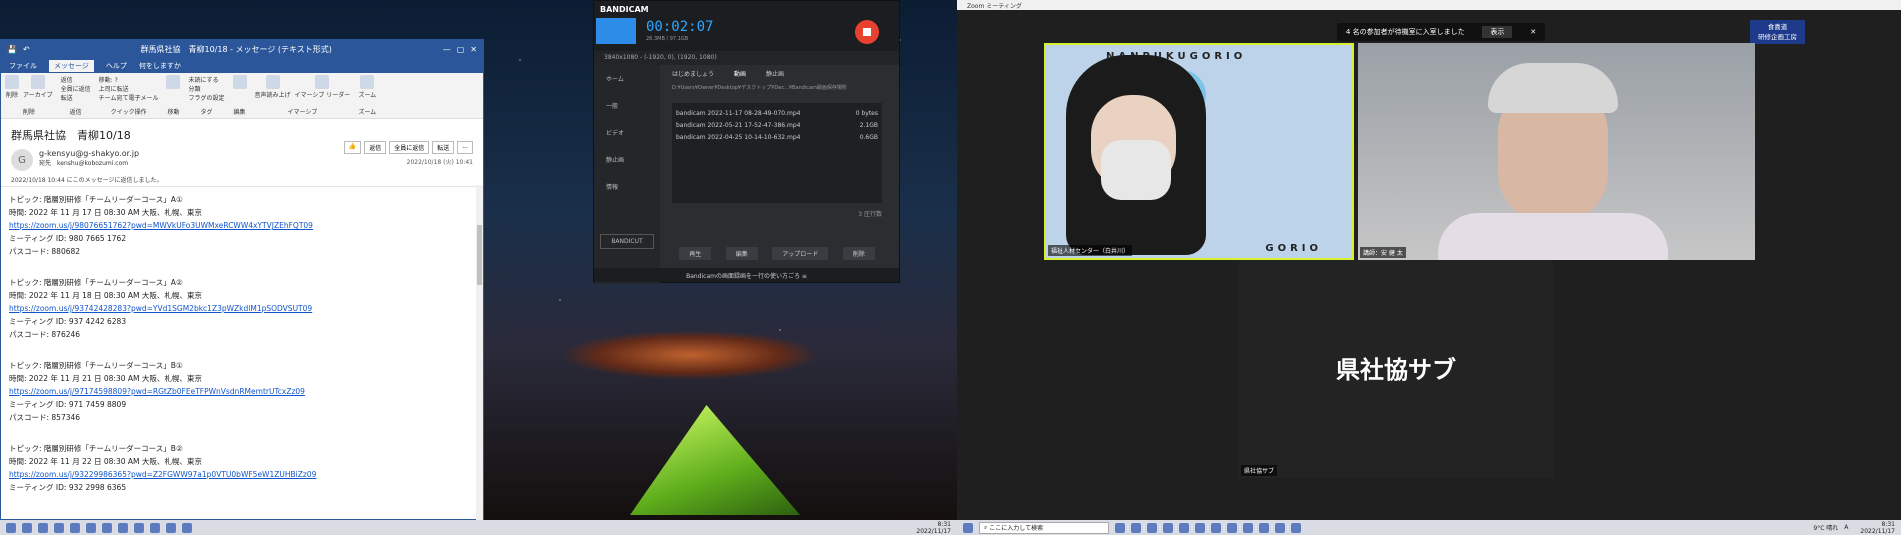  I want to click on edit-icon, so click(239, 82).